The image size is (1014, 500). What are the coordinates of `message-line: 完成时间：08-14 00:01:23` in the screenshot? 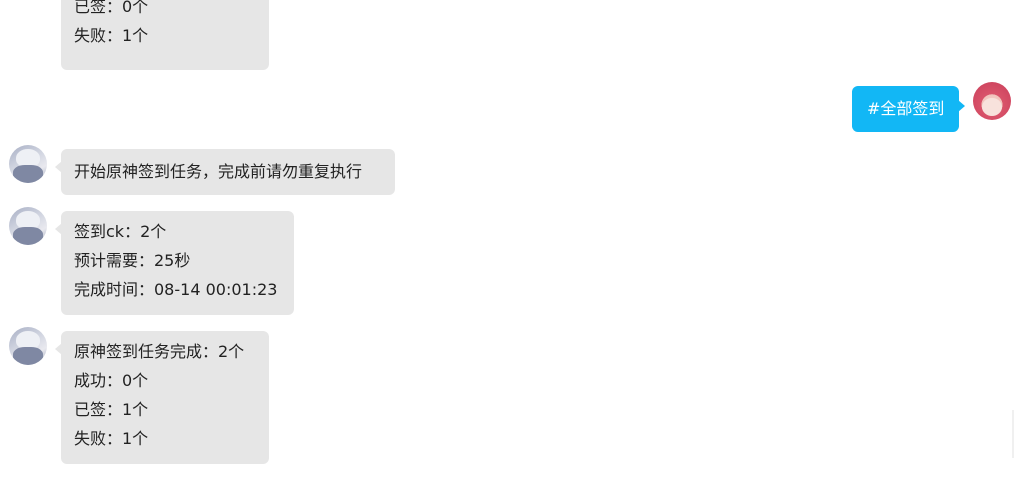 It's located at (176, 289).